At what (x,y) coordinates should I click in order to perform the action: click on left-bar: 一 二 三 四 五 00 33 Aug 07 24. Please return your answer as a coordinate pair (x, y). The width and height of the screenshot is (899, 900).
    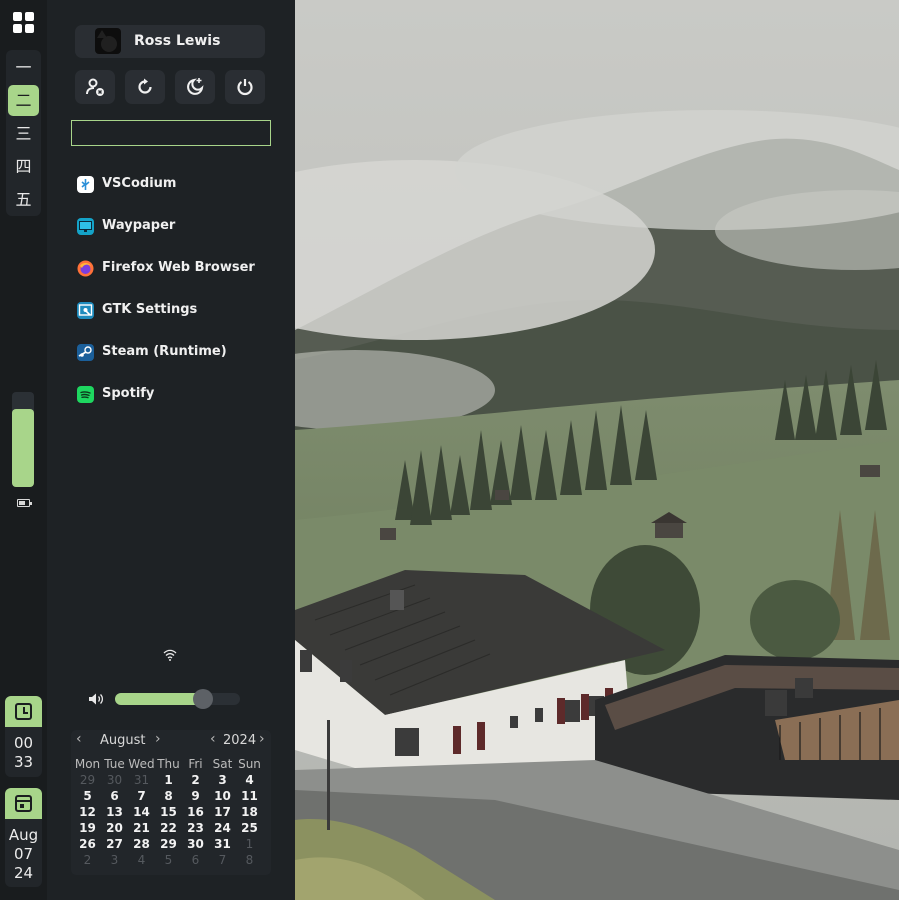
    Looking at the image, I should click on (23, 450).